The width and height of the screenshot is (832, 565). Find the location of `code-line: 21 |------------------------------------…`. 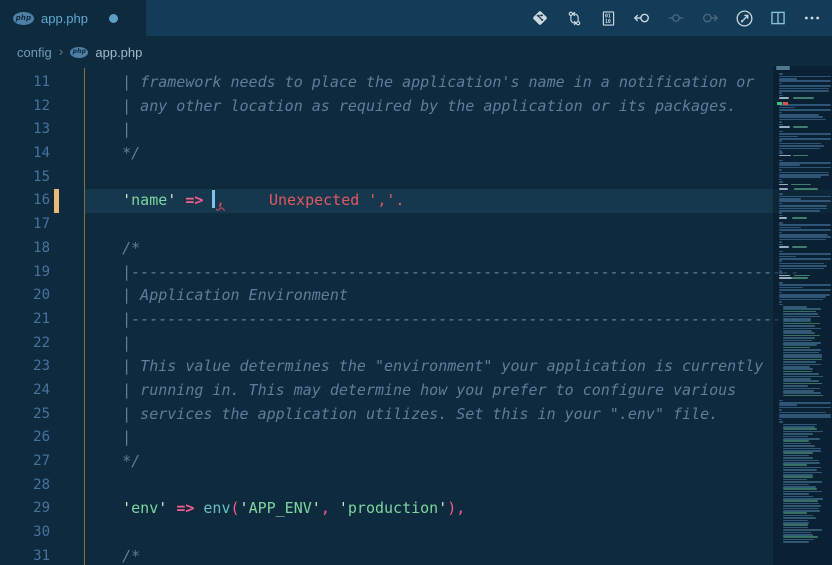

code-line: 21 |------------------------------------… is located at coordinates (416, 320).